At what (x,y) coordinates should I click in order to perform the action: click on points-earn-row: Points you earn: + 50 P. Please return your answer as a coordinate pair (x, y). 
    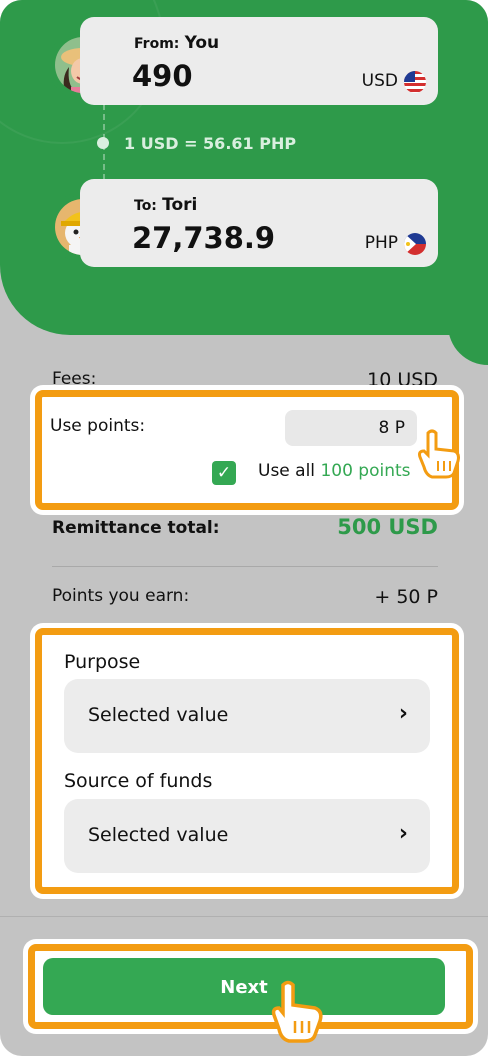
    Looking at the image, I should click on (245, 597).